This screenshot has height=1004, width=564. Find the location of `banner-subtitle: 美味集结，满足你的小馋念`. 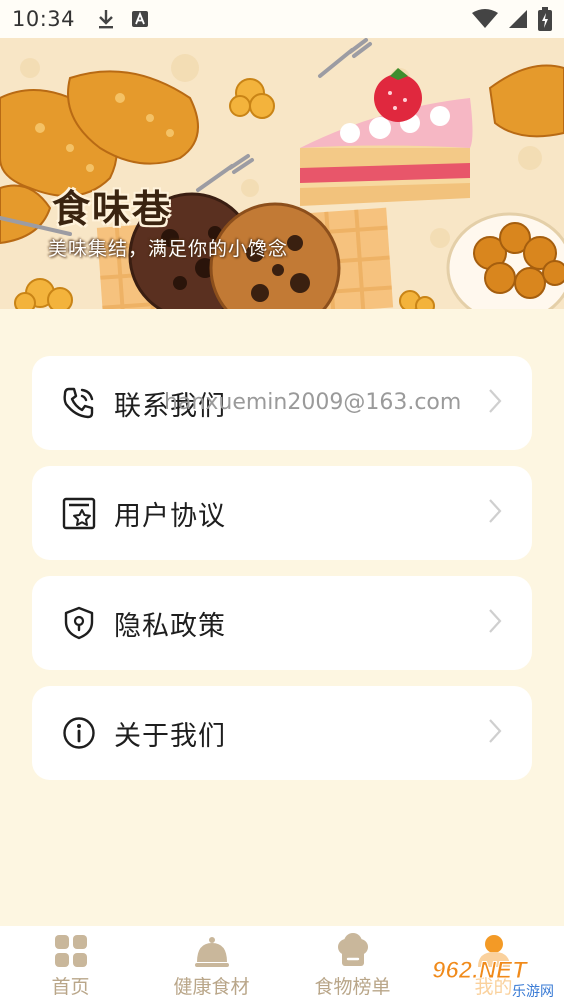

banner-subtitle: 美味集结，满足你的小馋念 is located at coordinates (168, 249).